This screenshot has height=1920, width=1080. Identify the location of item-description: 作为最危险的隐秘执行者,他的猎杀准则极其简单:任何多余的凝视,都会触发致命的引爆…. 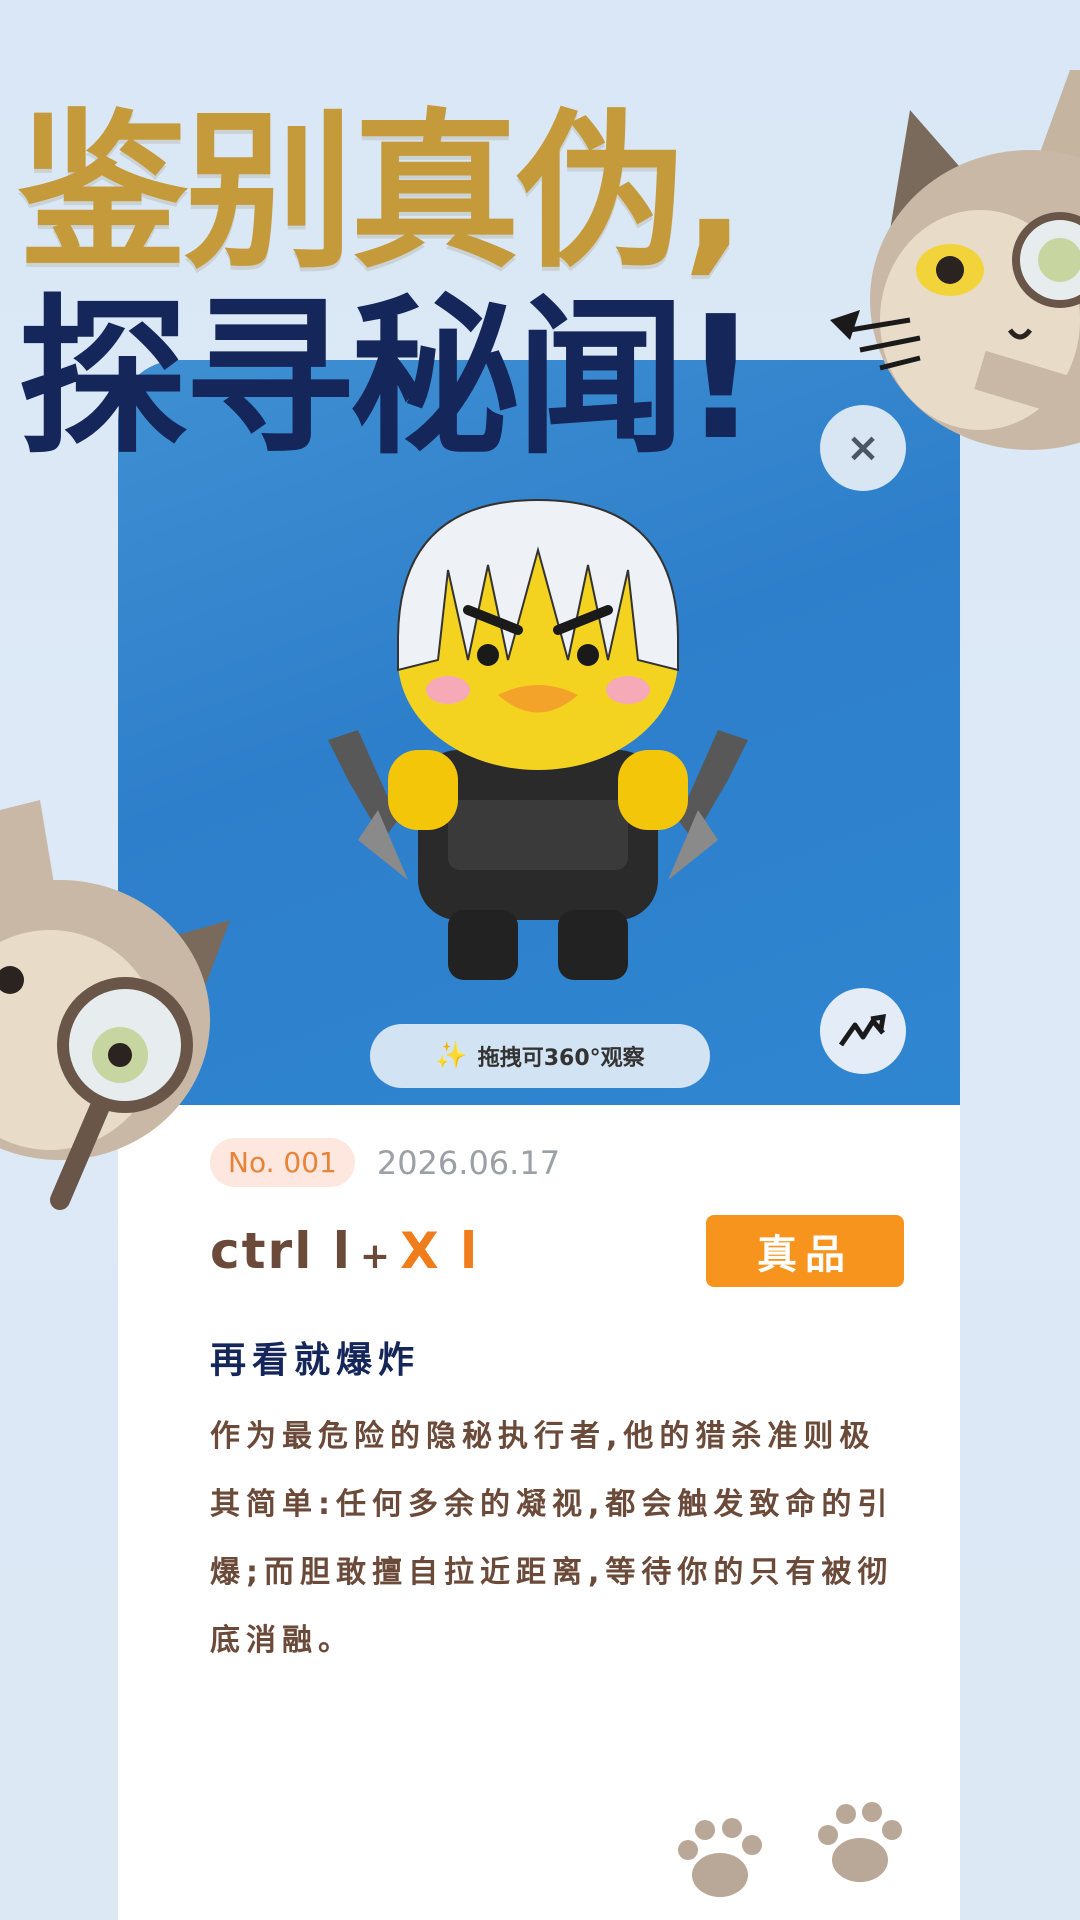
(552, 1538).